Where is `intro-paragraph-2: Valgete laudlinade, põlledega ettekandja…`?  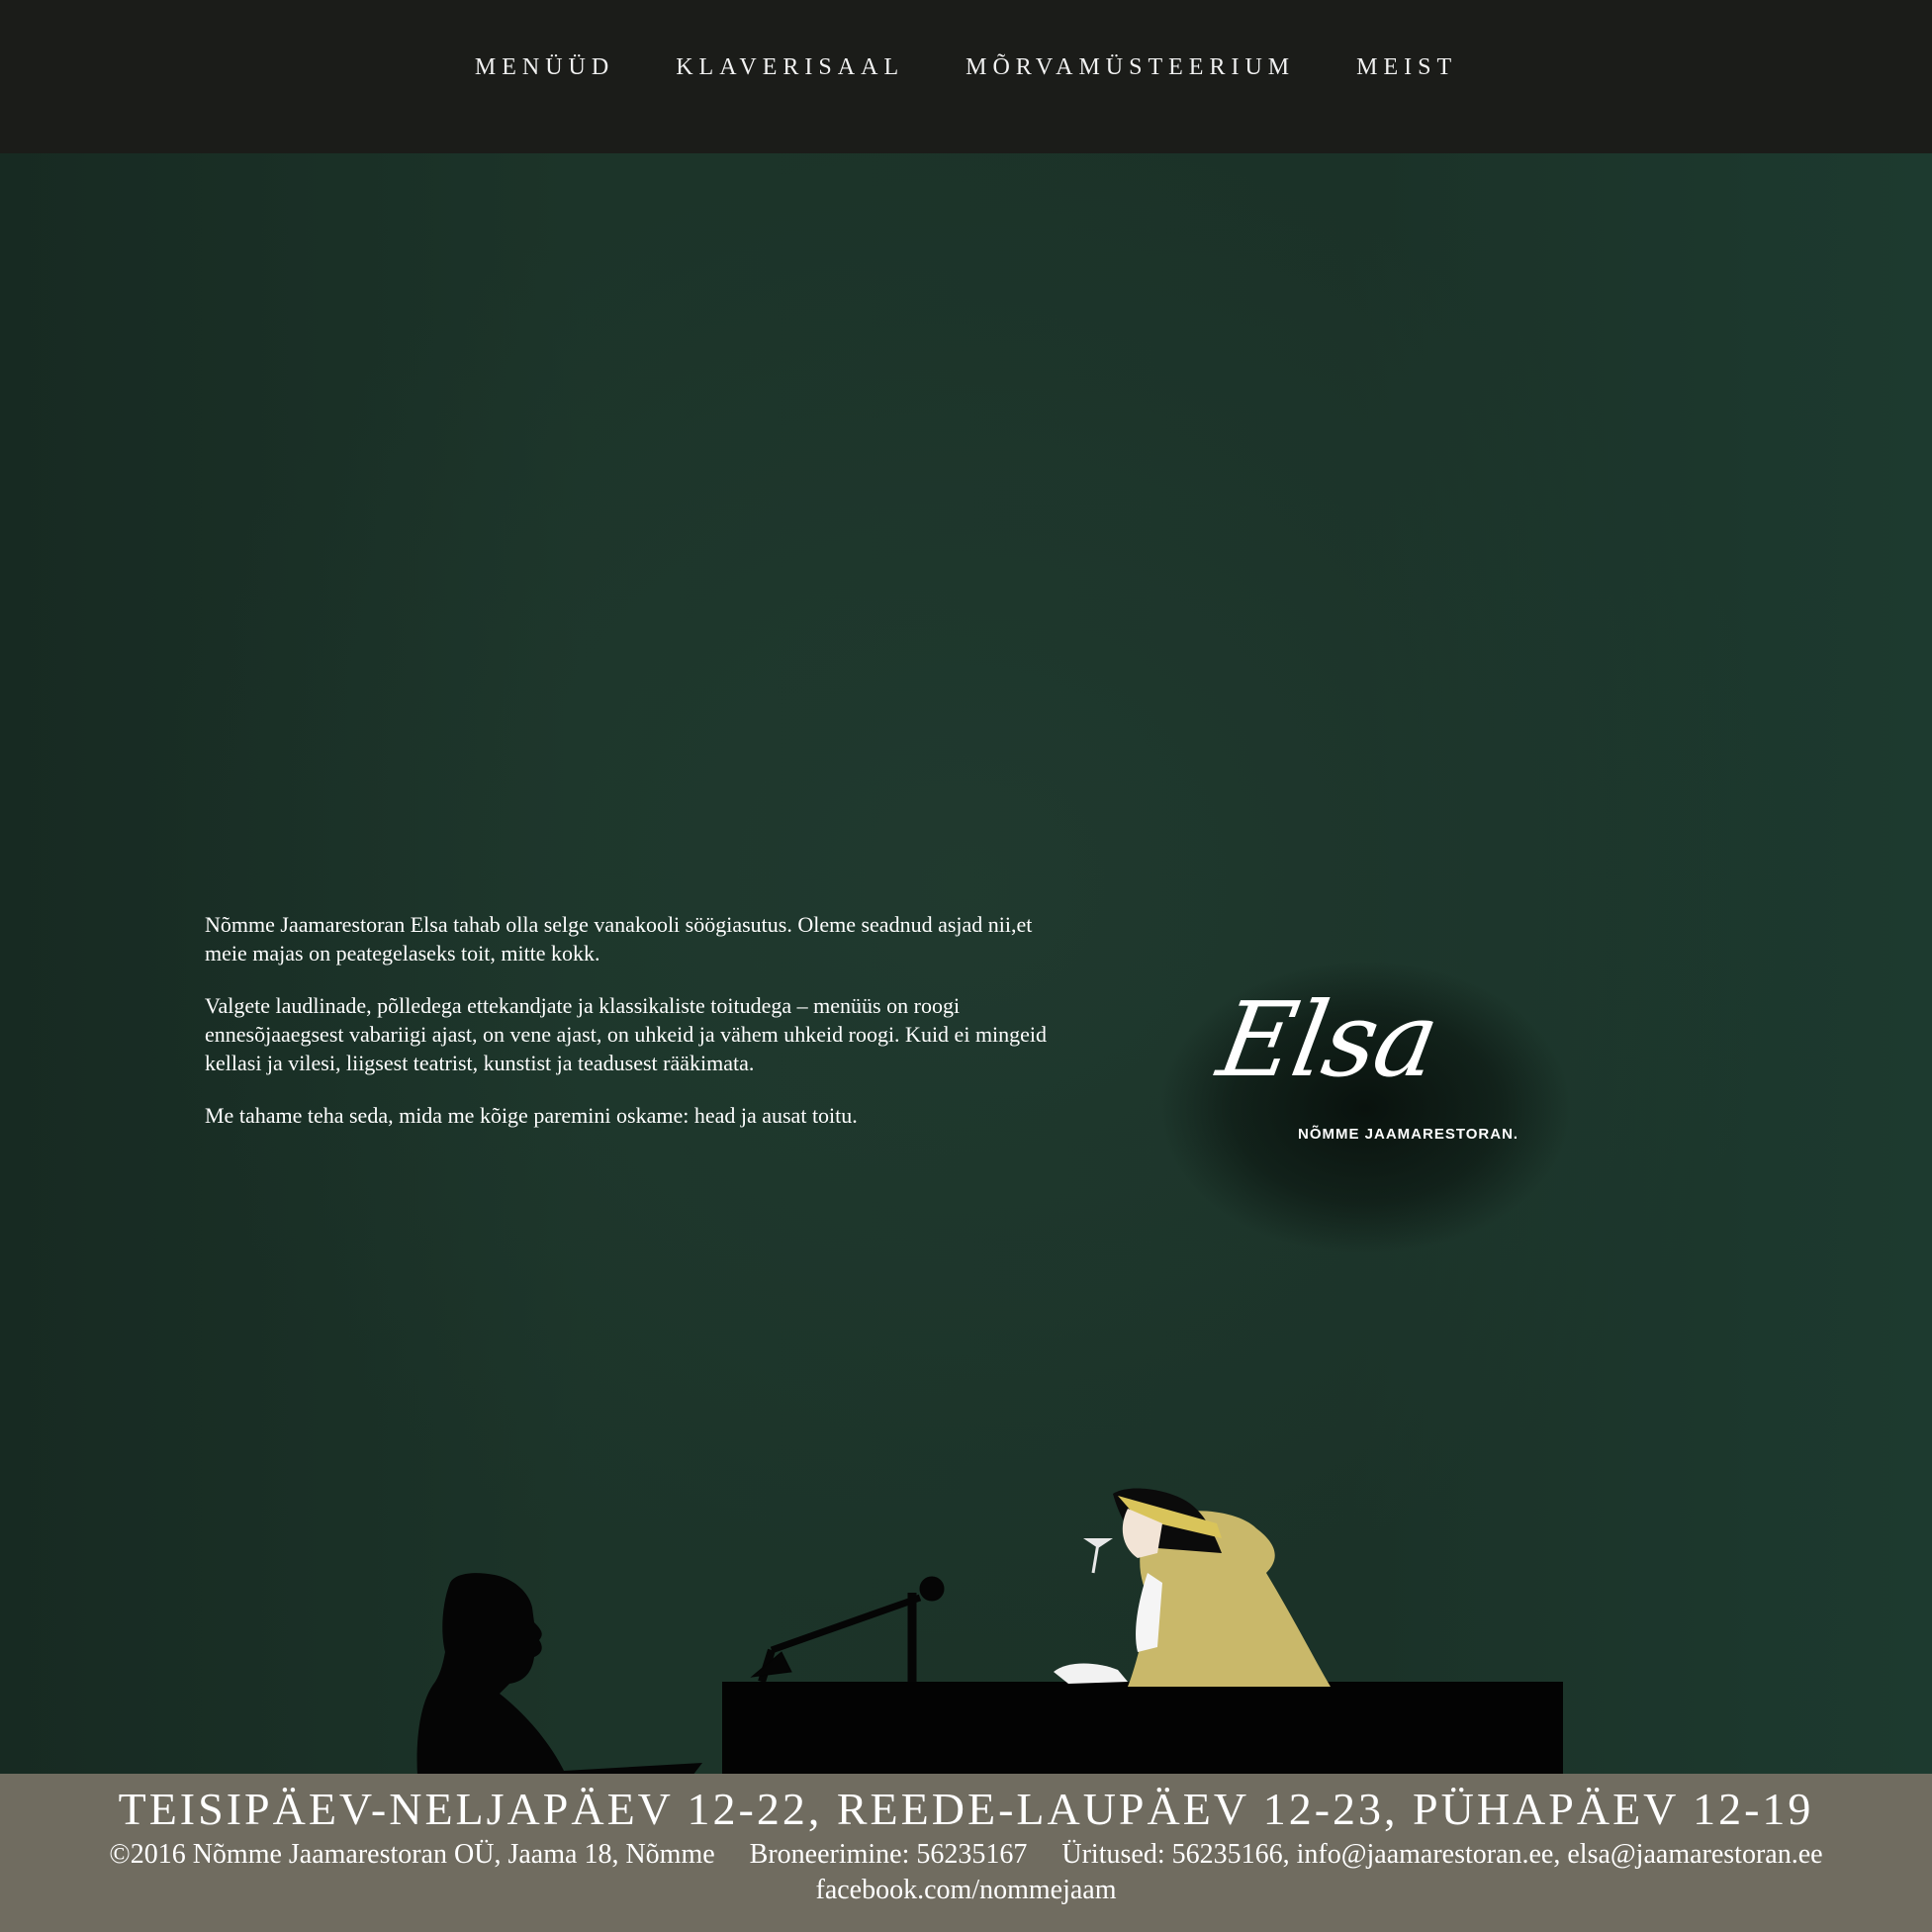 intro-paragraph-2: Valgete laudlinade, põlledega ettekandja… is located at coordinates (626, 1034).